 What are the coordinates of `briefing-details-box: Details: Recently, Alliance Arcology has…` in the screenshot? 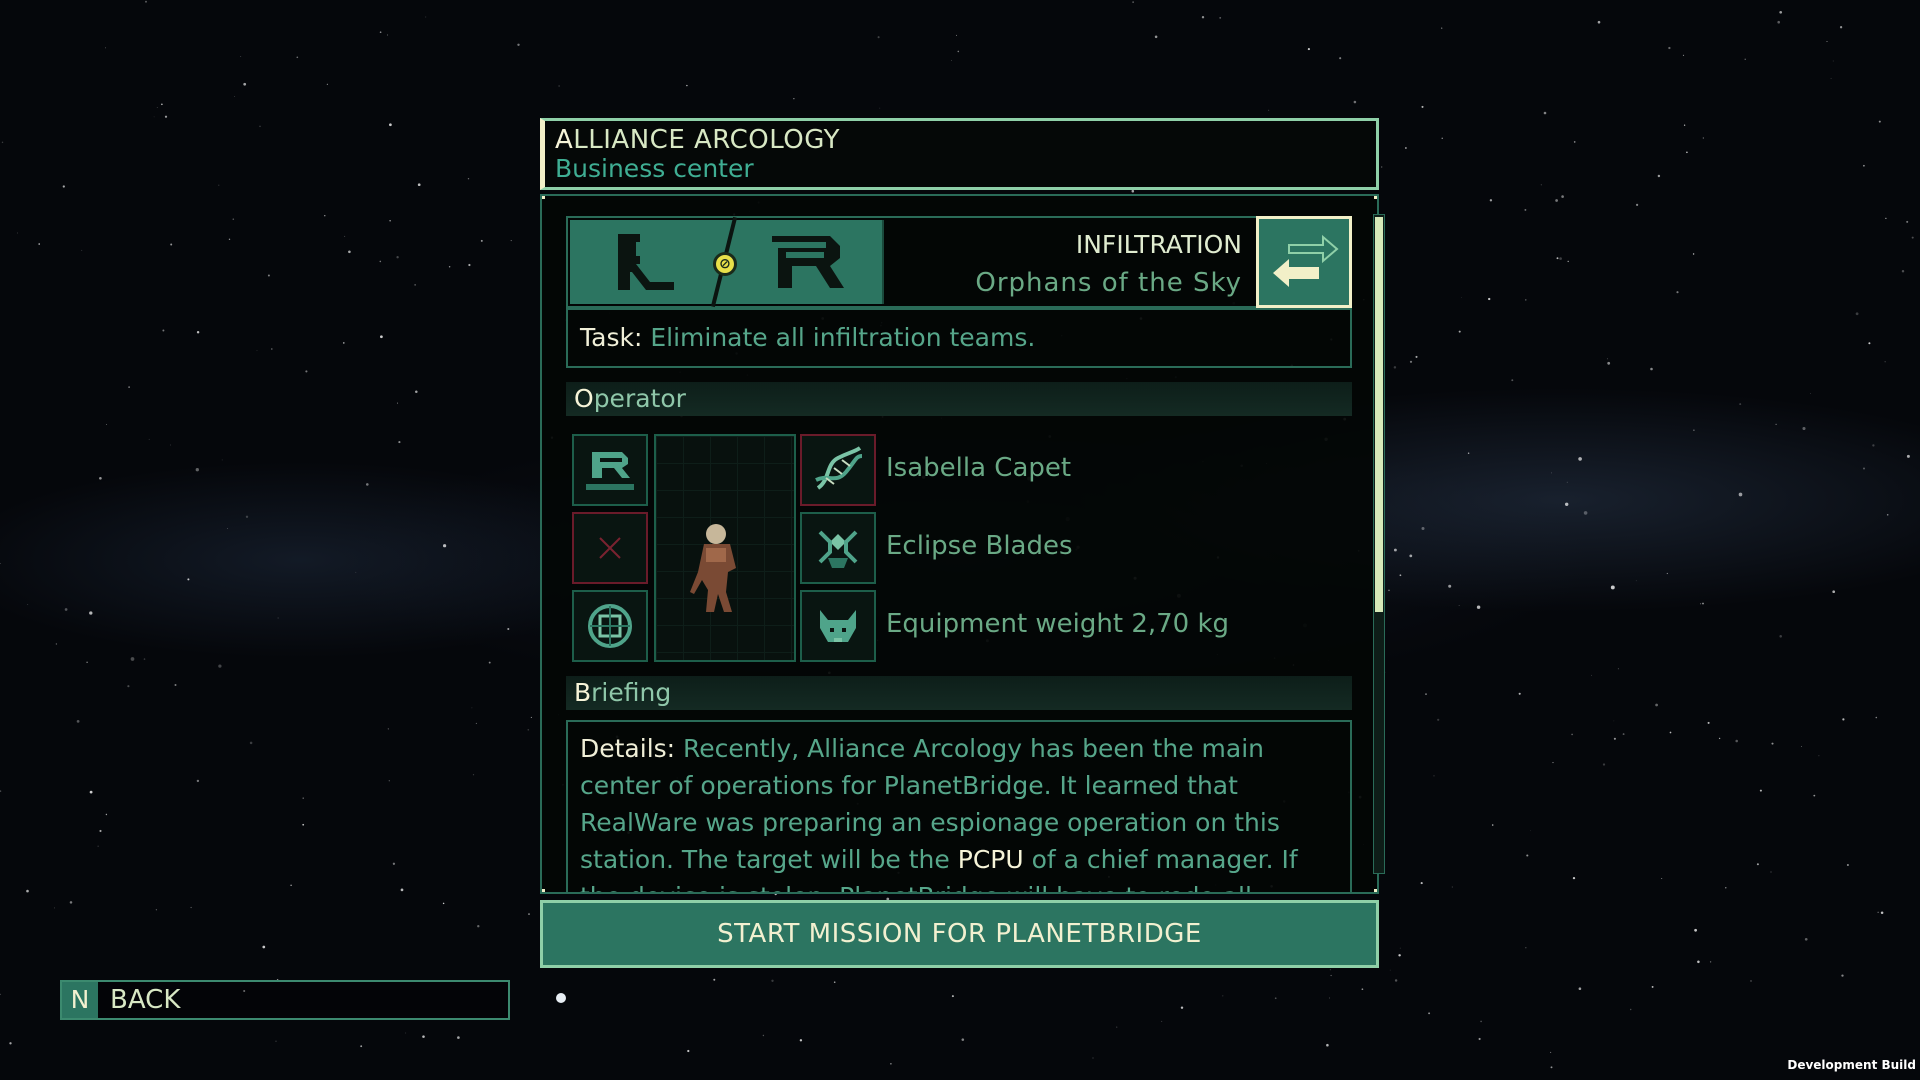 It's located at (959, 806).